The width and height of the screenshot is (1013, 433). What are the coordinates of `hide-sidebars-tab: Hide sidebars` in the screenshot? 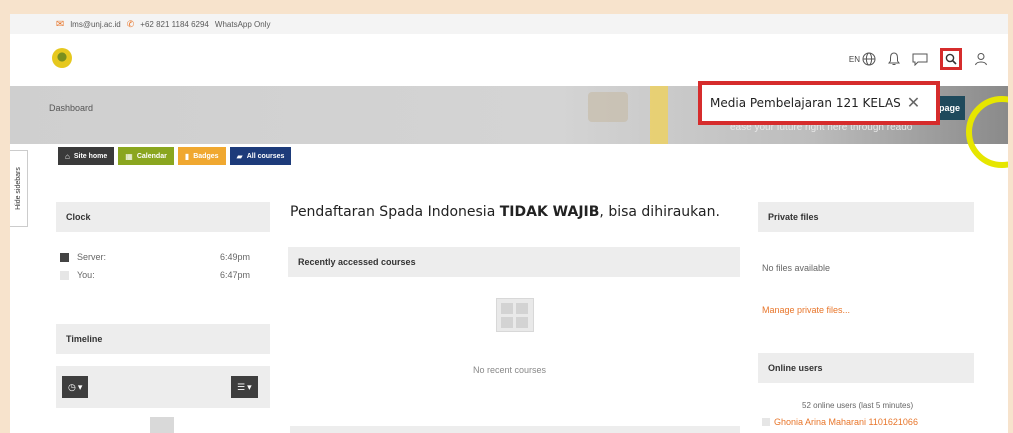 It's located at (19, 188).